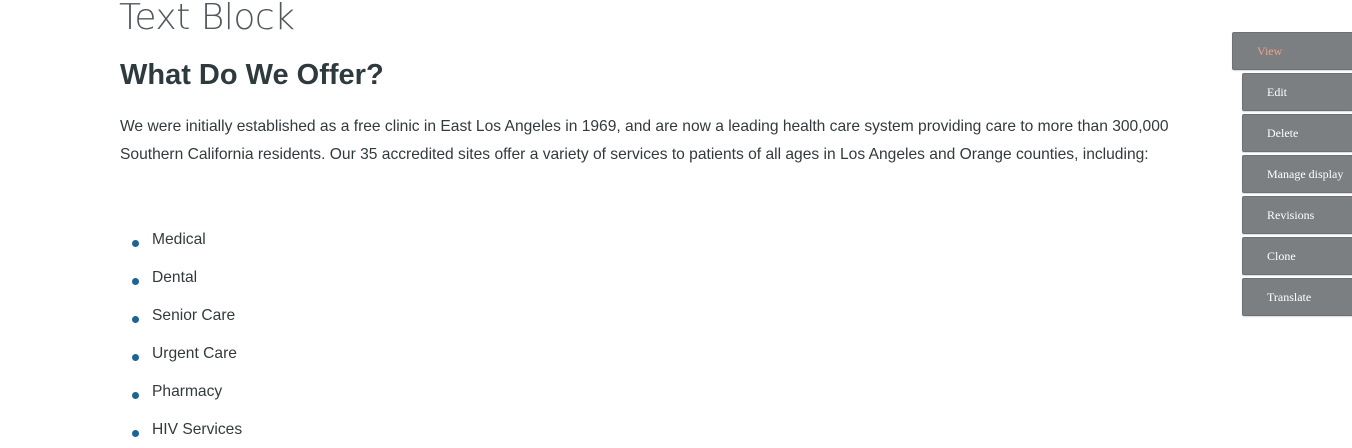  I want to click on service-label: Urgent Care, so click(194, 353).